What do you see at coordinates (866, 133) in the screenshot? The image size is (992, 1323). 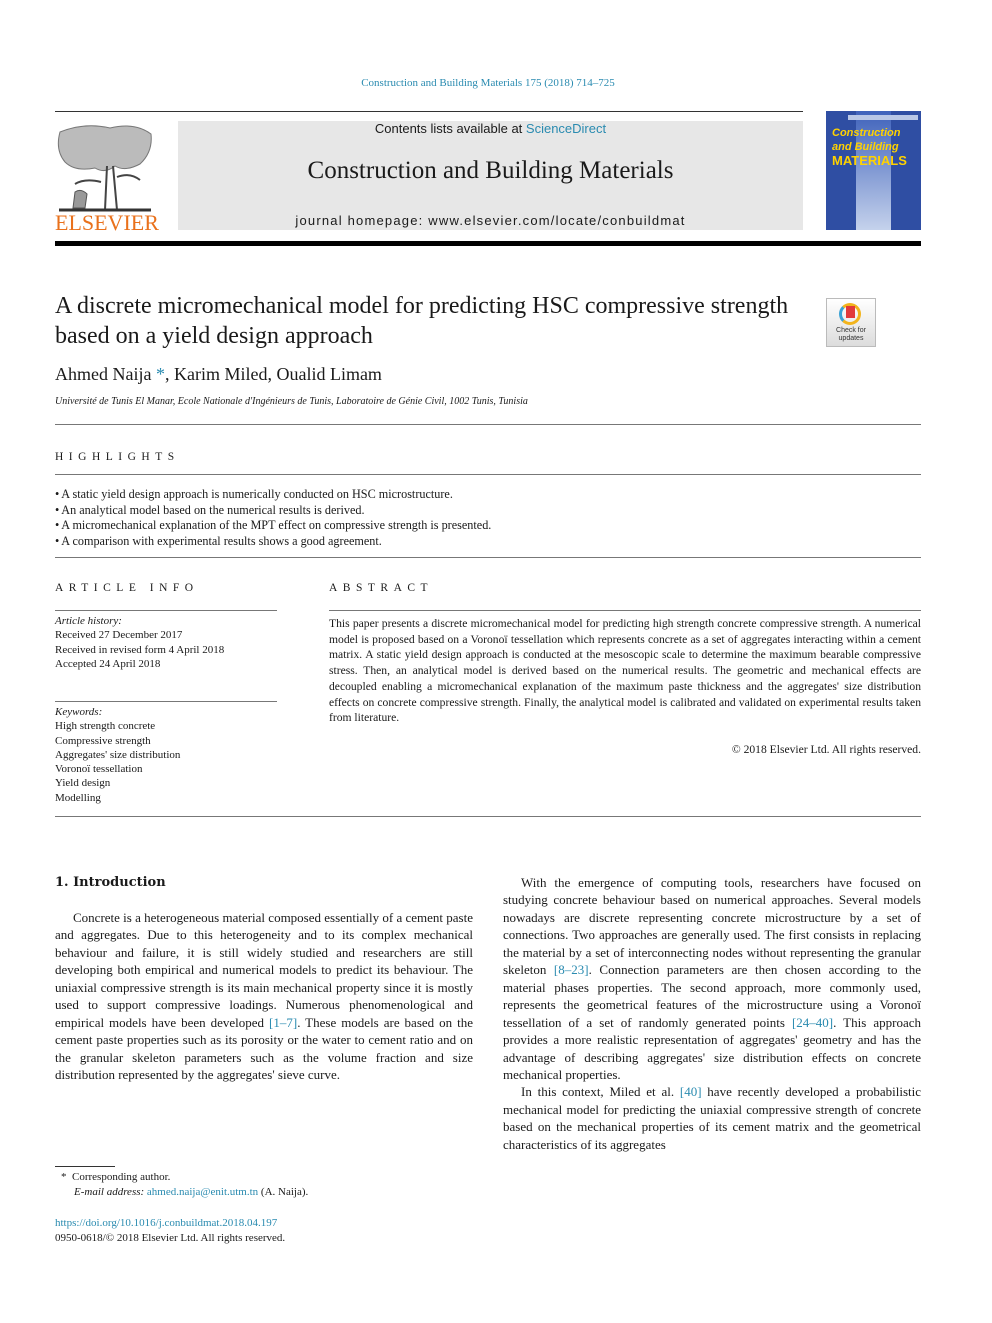 I see `cover-title-line: Construction` at bounding box center [866, 133].